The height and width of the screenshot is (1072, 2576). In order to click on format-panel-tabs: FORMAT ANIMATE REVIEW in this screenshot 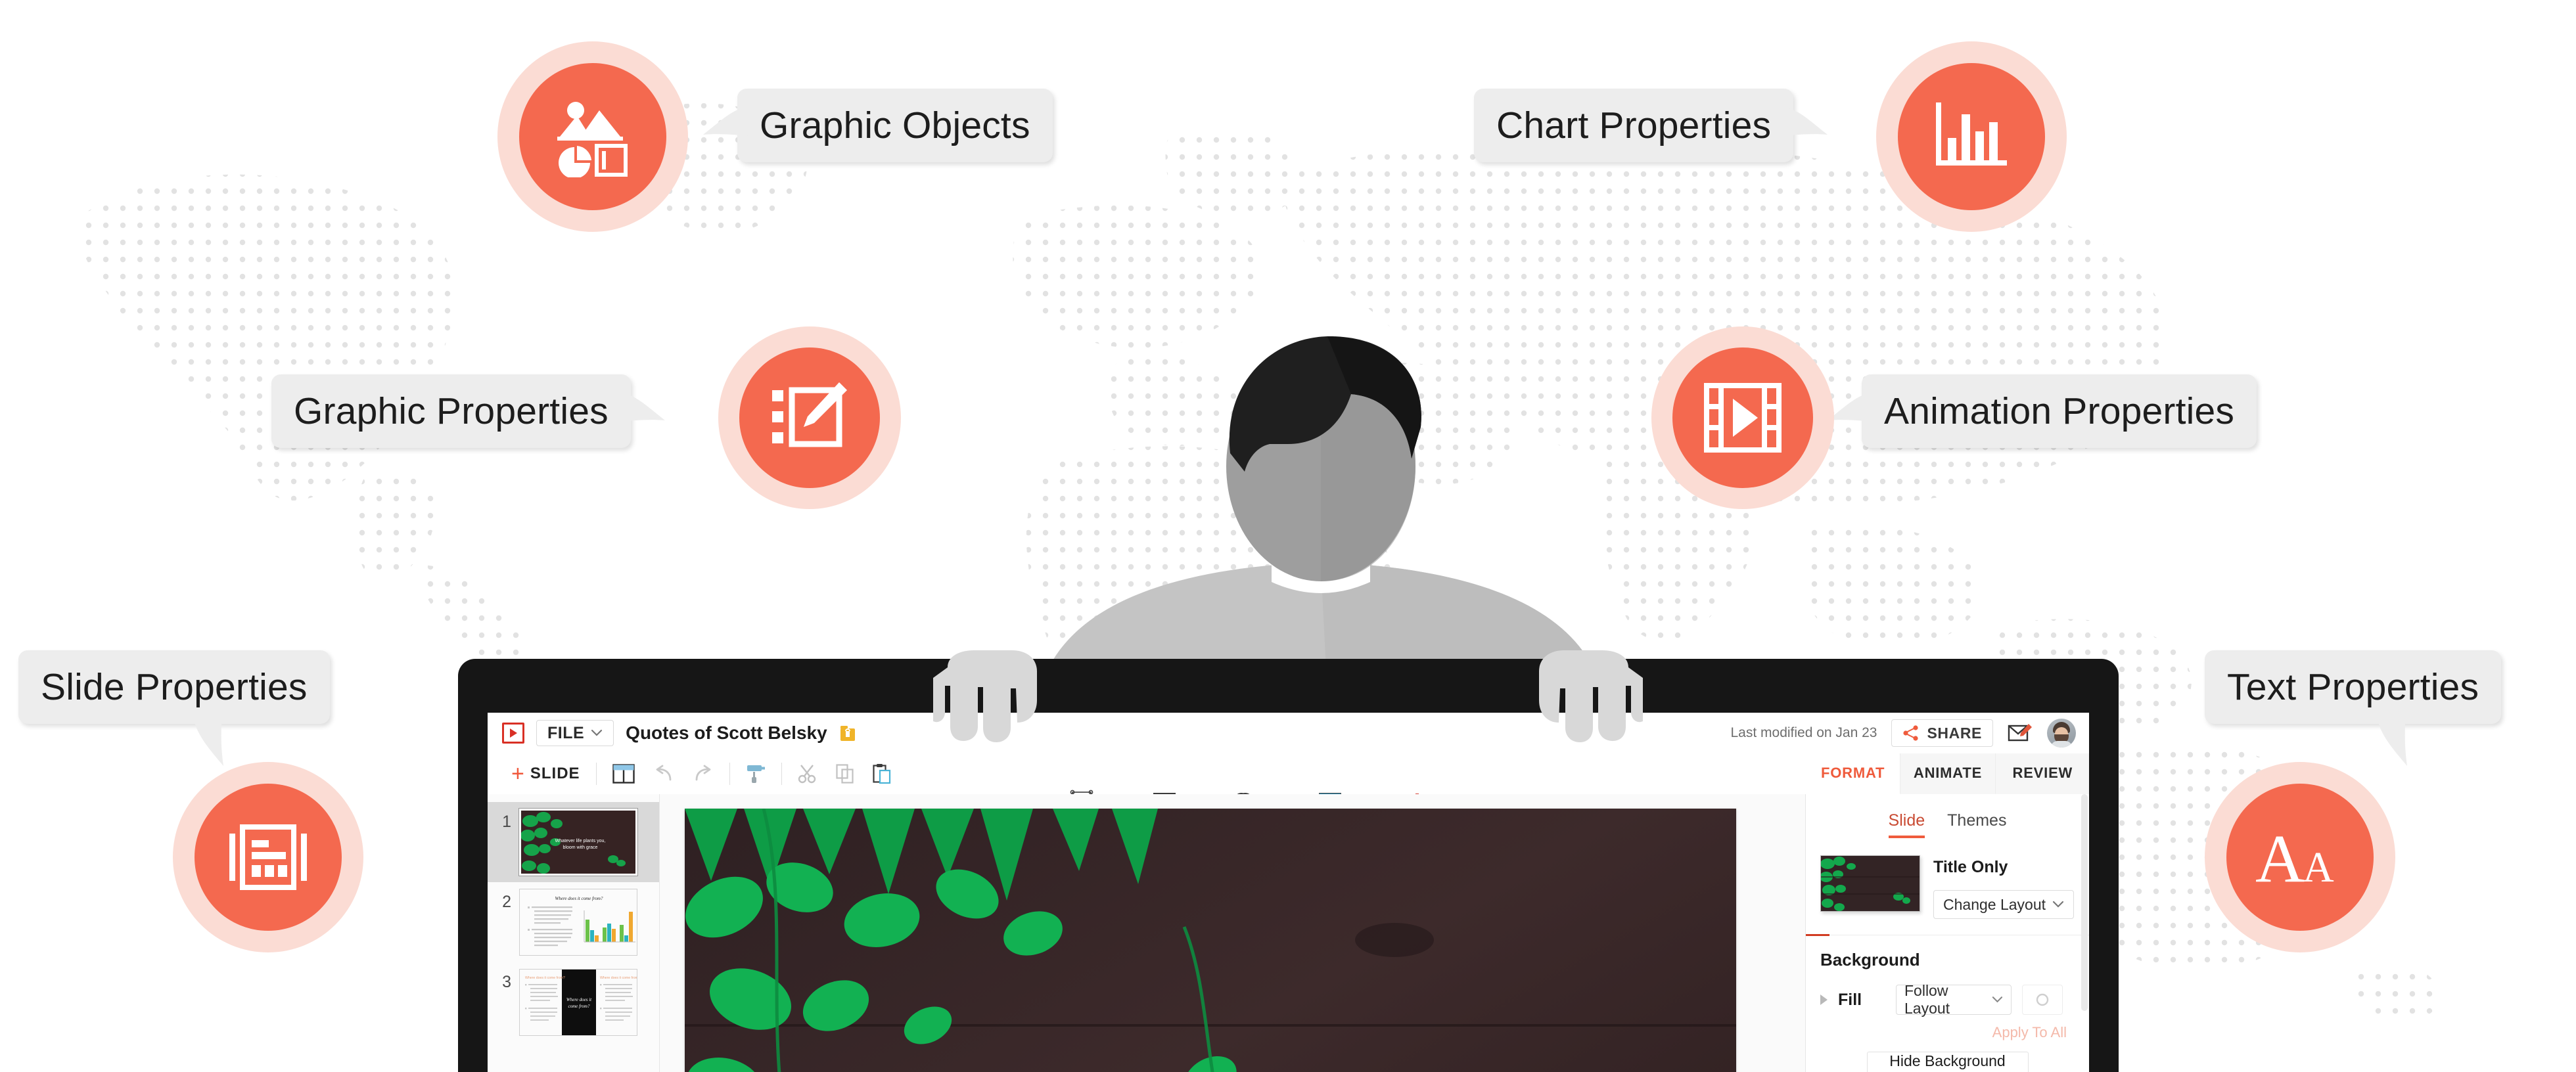, I will do `click(1948, 773)`.